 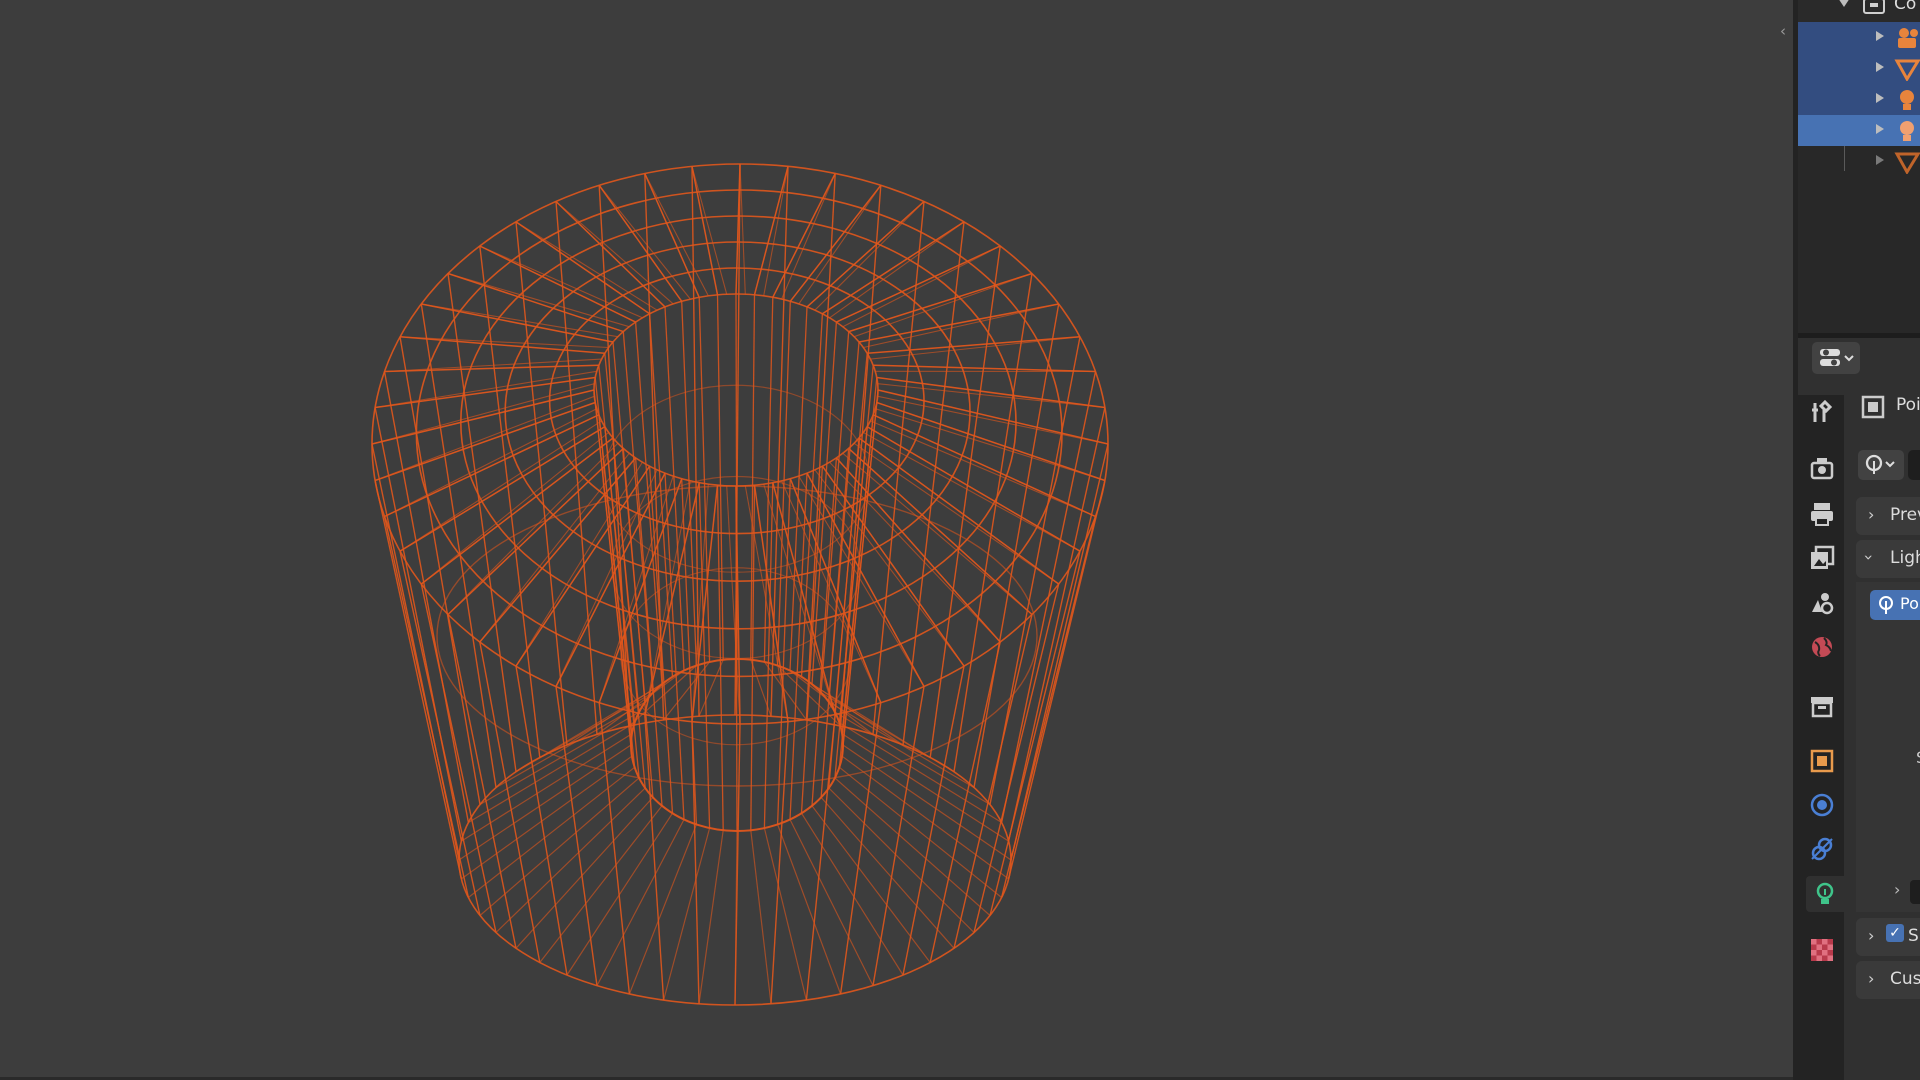 What do you see at coordinates (1905, 979) in the screenshot?
I see `panel-custom-label: Cus` at bounding box center [1905, 979].